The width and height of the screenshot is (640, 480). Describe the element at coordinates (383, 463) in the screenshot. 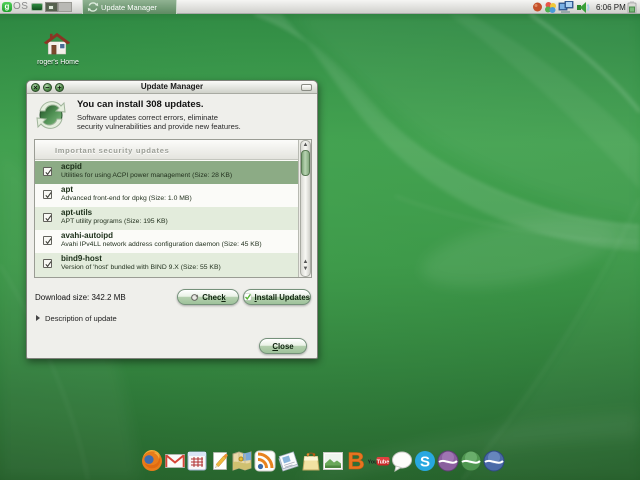

I see `svg-text: Tube` at that location.